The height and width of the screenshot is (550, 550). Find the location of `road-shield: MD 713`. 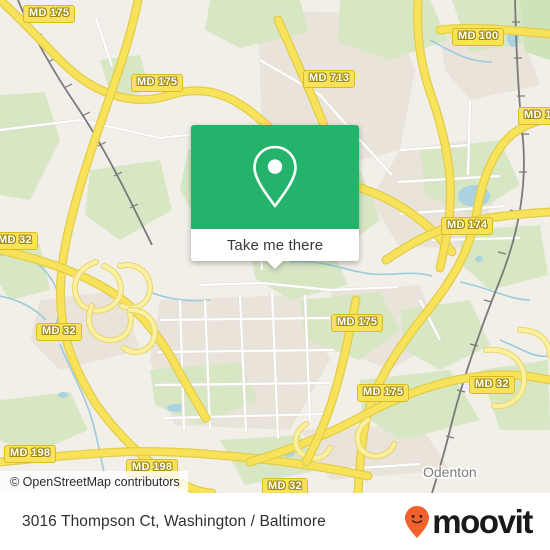

road-shield: MD 713 is located at coordinates (329, 79).